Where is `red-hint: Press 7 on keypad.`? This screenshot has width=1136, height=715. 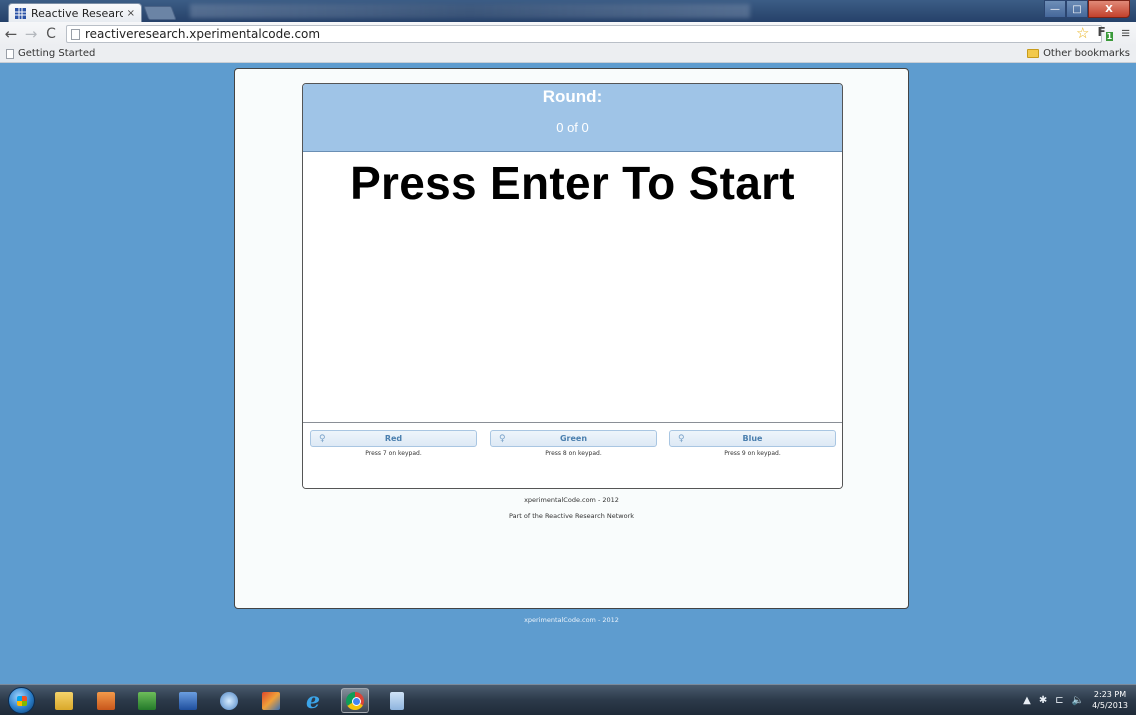
red-hint: Press 7 on keypad. is located at coordinates (393, 453).